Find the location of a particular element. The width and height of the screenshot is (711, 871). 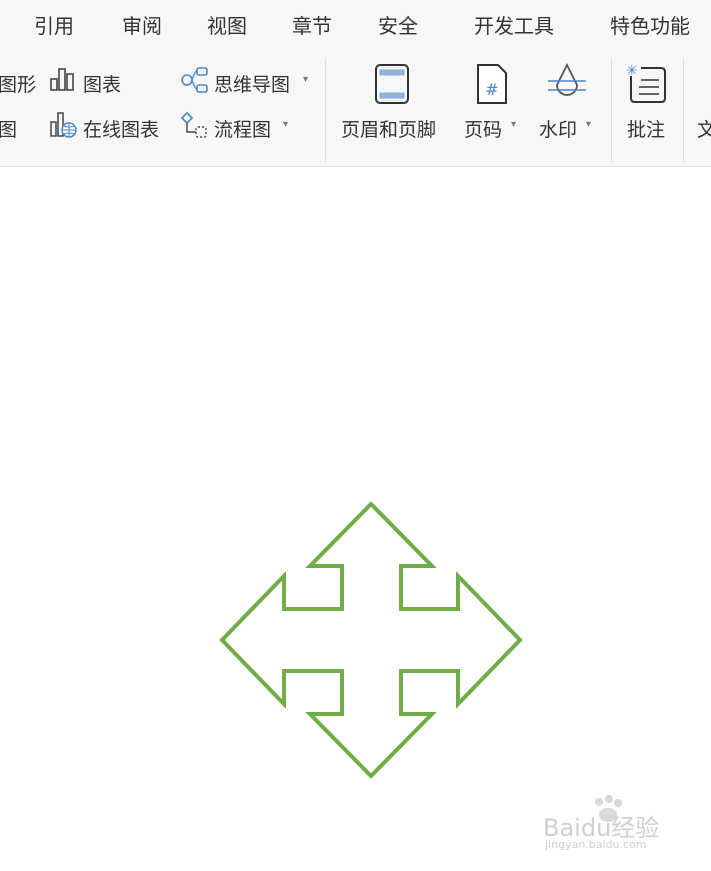

mindmap-icon is located at coordinates (194, 80).